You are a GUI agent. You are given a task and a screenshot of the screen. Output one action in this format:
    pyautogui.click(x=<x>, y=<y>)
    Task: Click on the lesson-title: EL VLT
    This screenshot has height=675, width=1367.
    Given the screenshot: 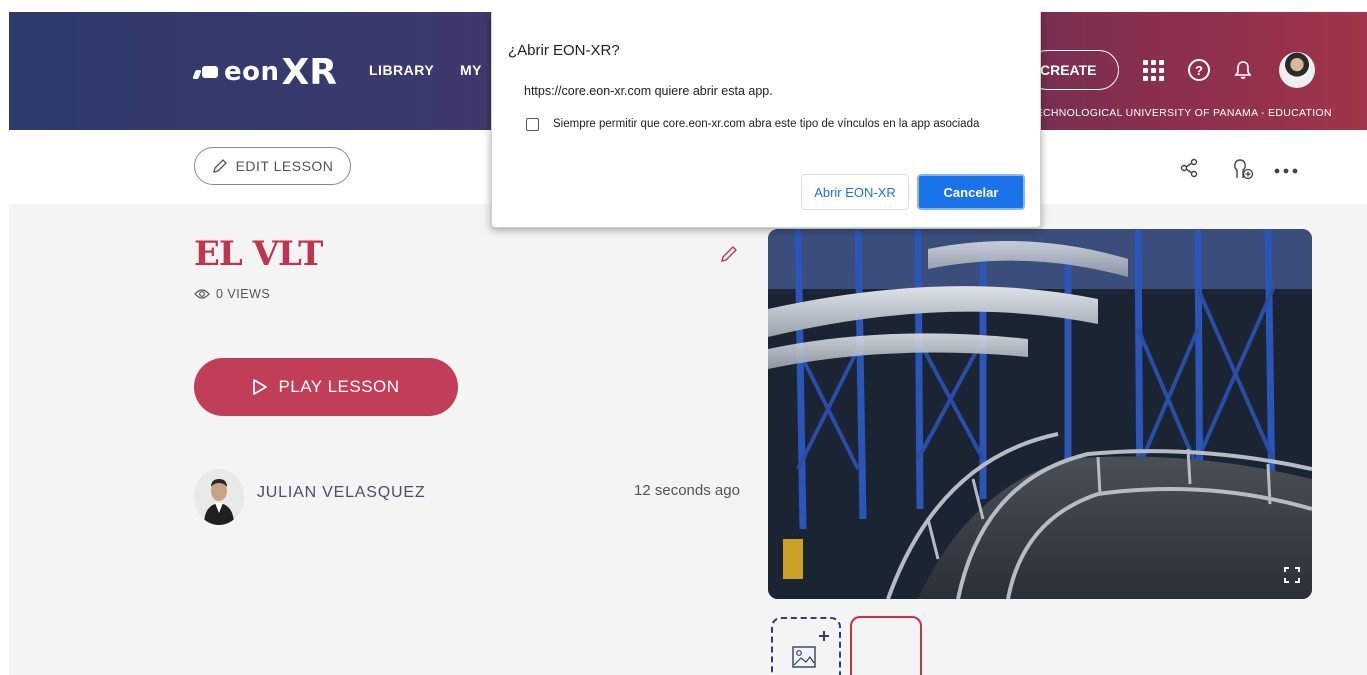 What is the action you would take?
    pyautogui.click(x=258, y=254)
    